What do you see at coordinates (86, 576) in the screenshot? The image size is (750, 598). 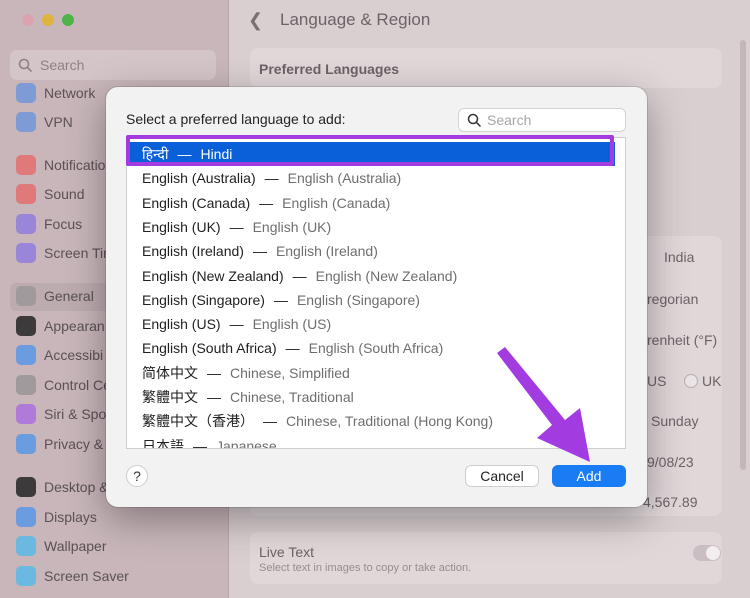 I see `sidebar-item-label: Screen Saver` at bounding box center [86, 576].